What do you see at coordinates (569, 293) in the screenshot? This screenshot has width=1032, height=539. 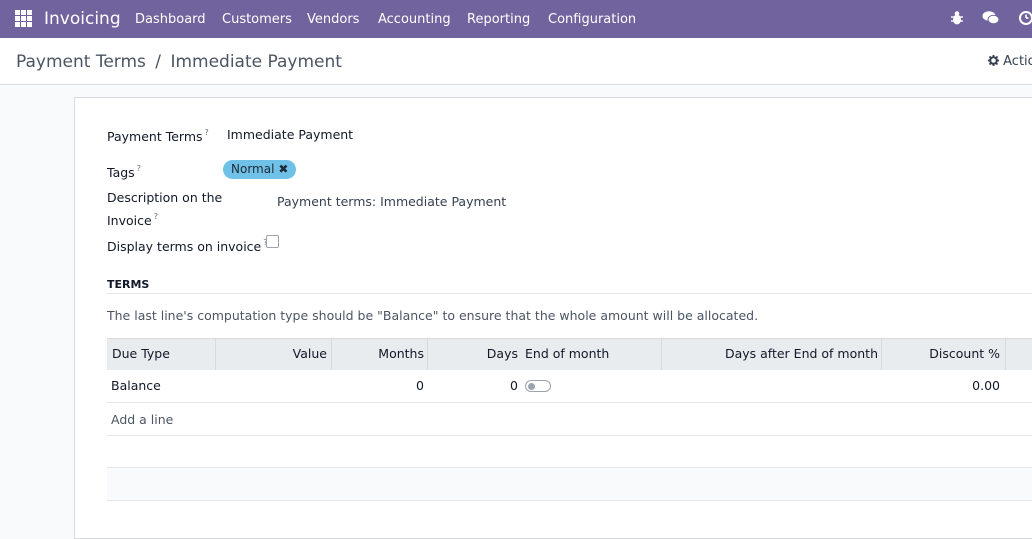 I see `section-divider` at bounding box center [569, 293].